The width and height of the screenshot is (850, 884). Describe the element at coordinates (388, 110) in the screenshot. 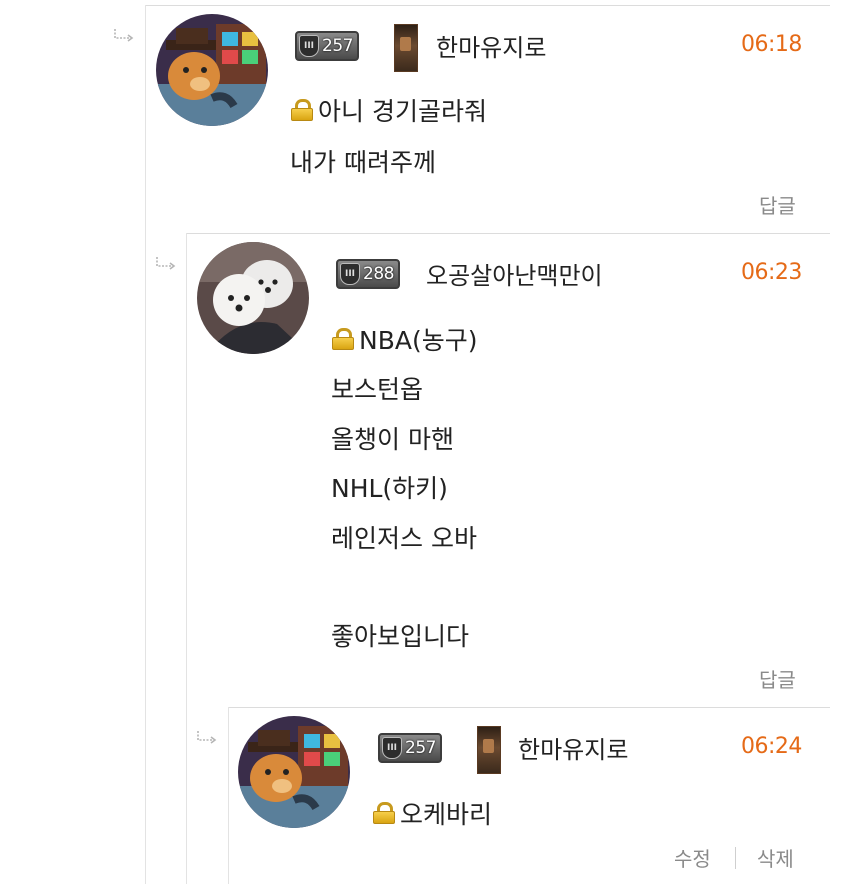

I see `comment-text-line: 아니 경기골라줘` at that location.